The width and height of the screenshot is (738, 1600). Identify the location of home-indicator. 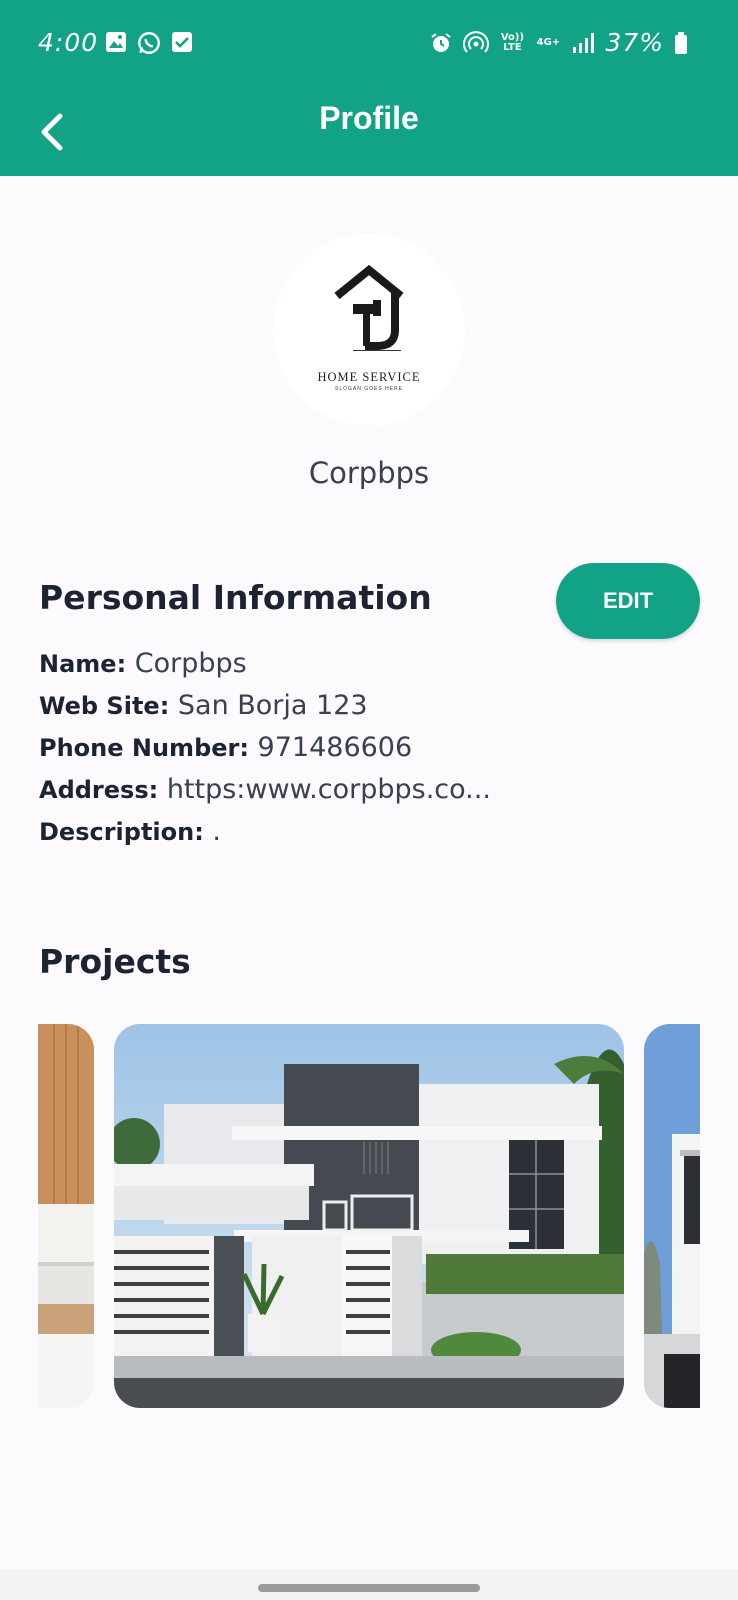
(369, 1588).